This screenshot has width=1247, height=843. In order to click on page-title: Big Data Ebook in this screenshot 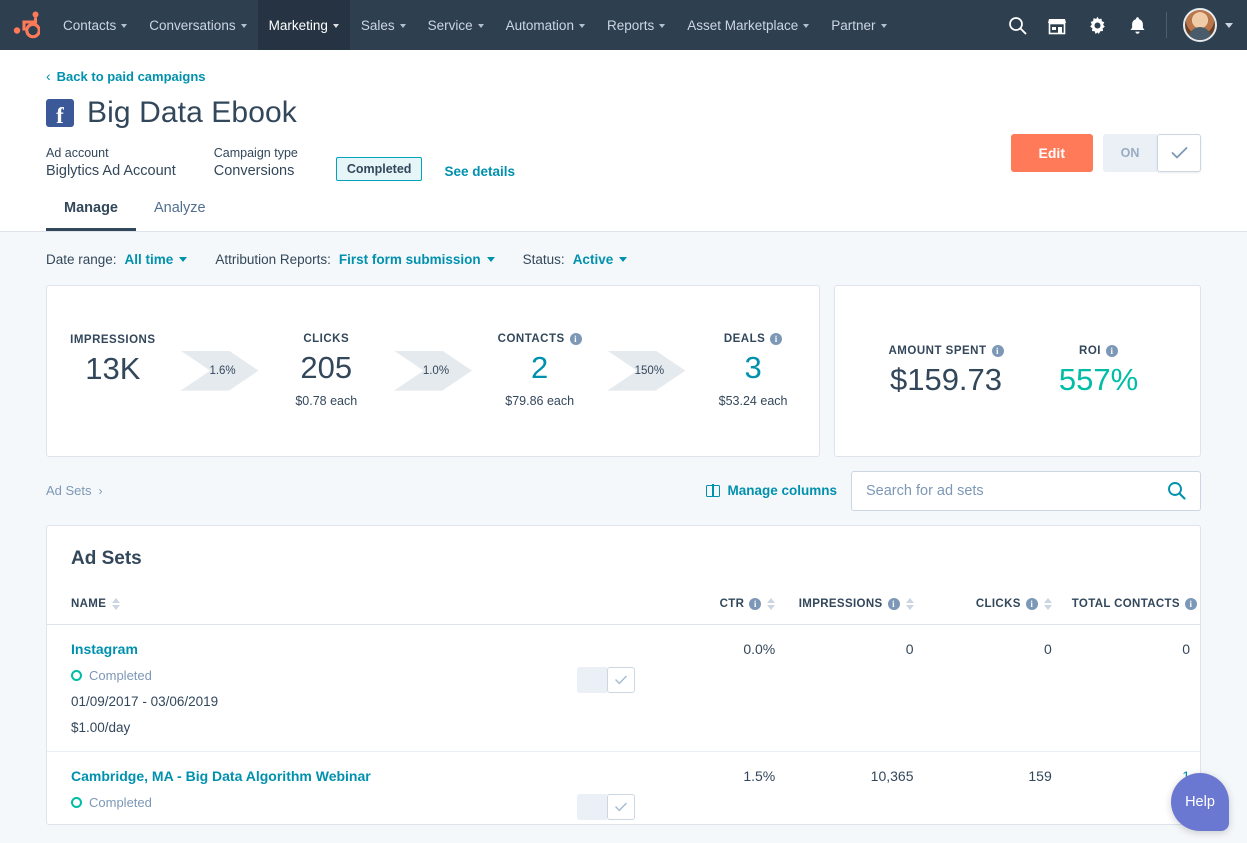, I will do `click(192, 112)`.